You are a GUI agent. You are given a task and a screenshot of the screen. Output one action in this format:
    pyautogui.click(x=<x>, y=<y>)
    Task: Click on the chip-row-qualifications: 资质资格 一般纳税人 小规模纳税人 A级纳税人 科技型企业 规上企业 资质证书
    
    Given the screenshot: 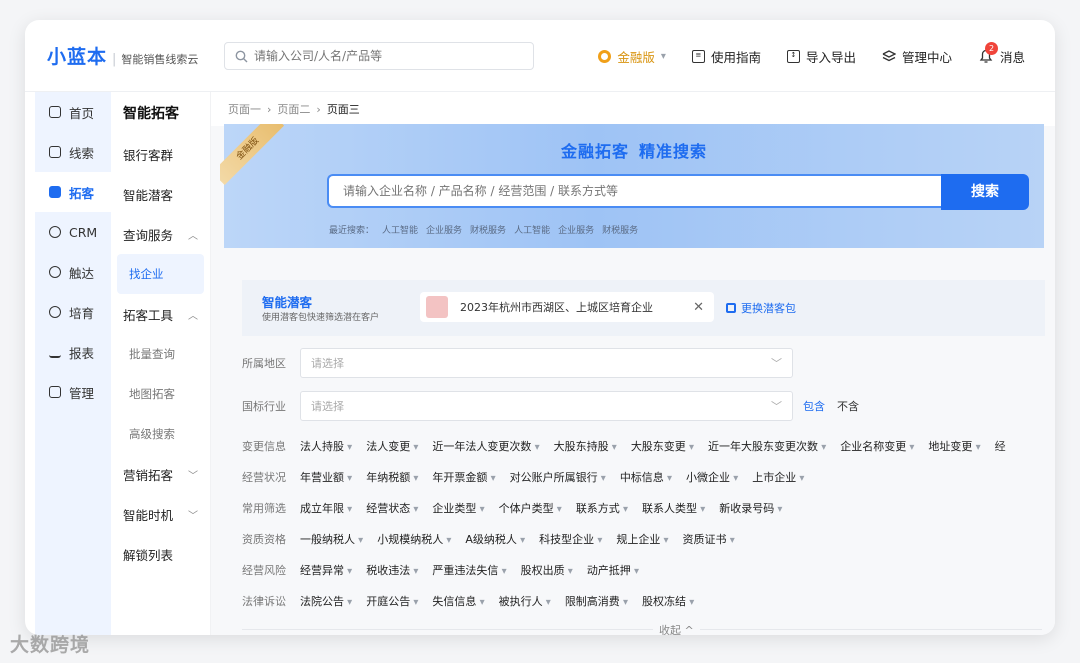 What is the action you would take?
    pyautogui.click(x=488, y=539)
    